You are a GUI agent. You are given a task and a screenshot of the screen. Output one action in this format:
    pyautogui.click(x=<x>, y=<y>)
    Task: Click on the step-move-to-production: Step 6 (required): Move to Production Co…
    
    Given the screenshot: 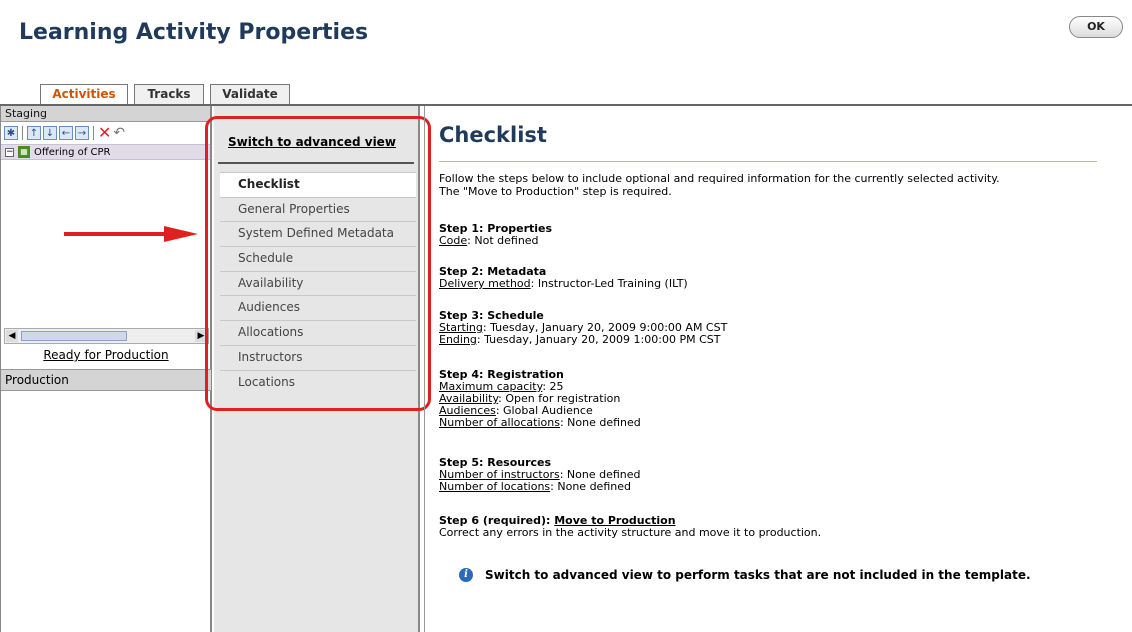 What is the action you would take?
    pyautogui.click(x=630, y=527)
    